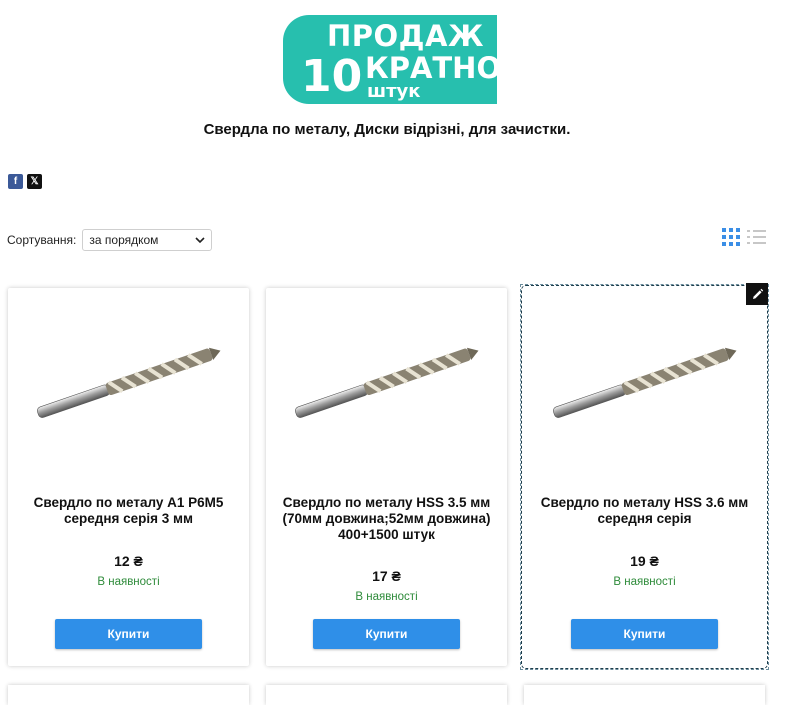 Image resolution: width=788 pixels, height=705 pixels. Describe the element at coordinates (644, 561) in the screenshot. I see `product-price: 19 ₴` at that location.